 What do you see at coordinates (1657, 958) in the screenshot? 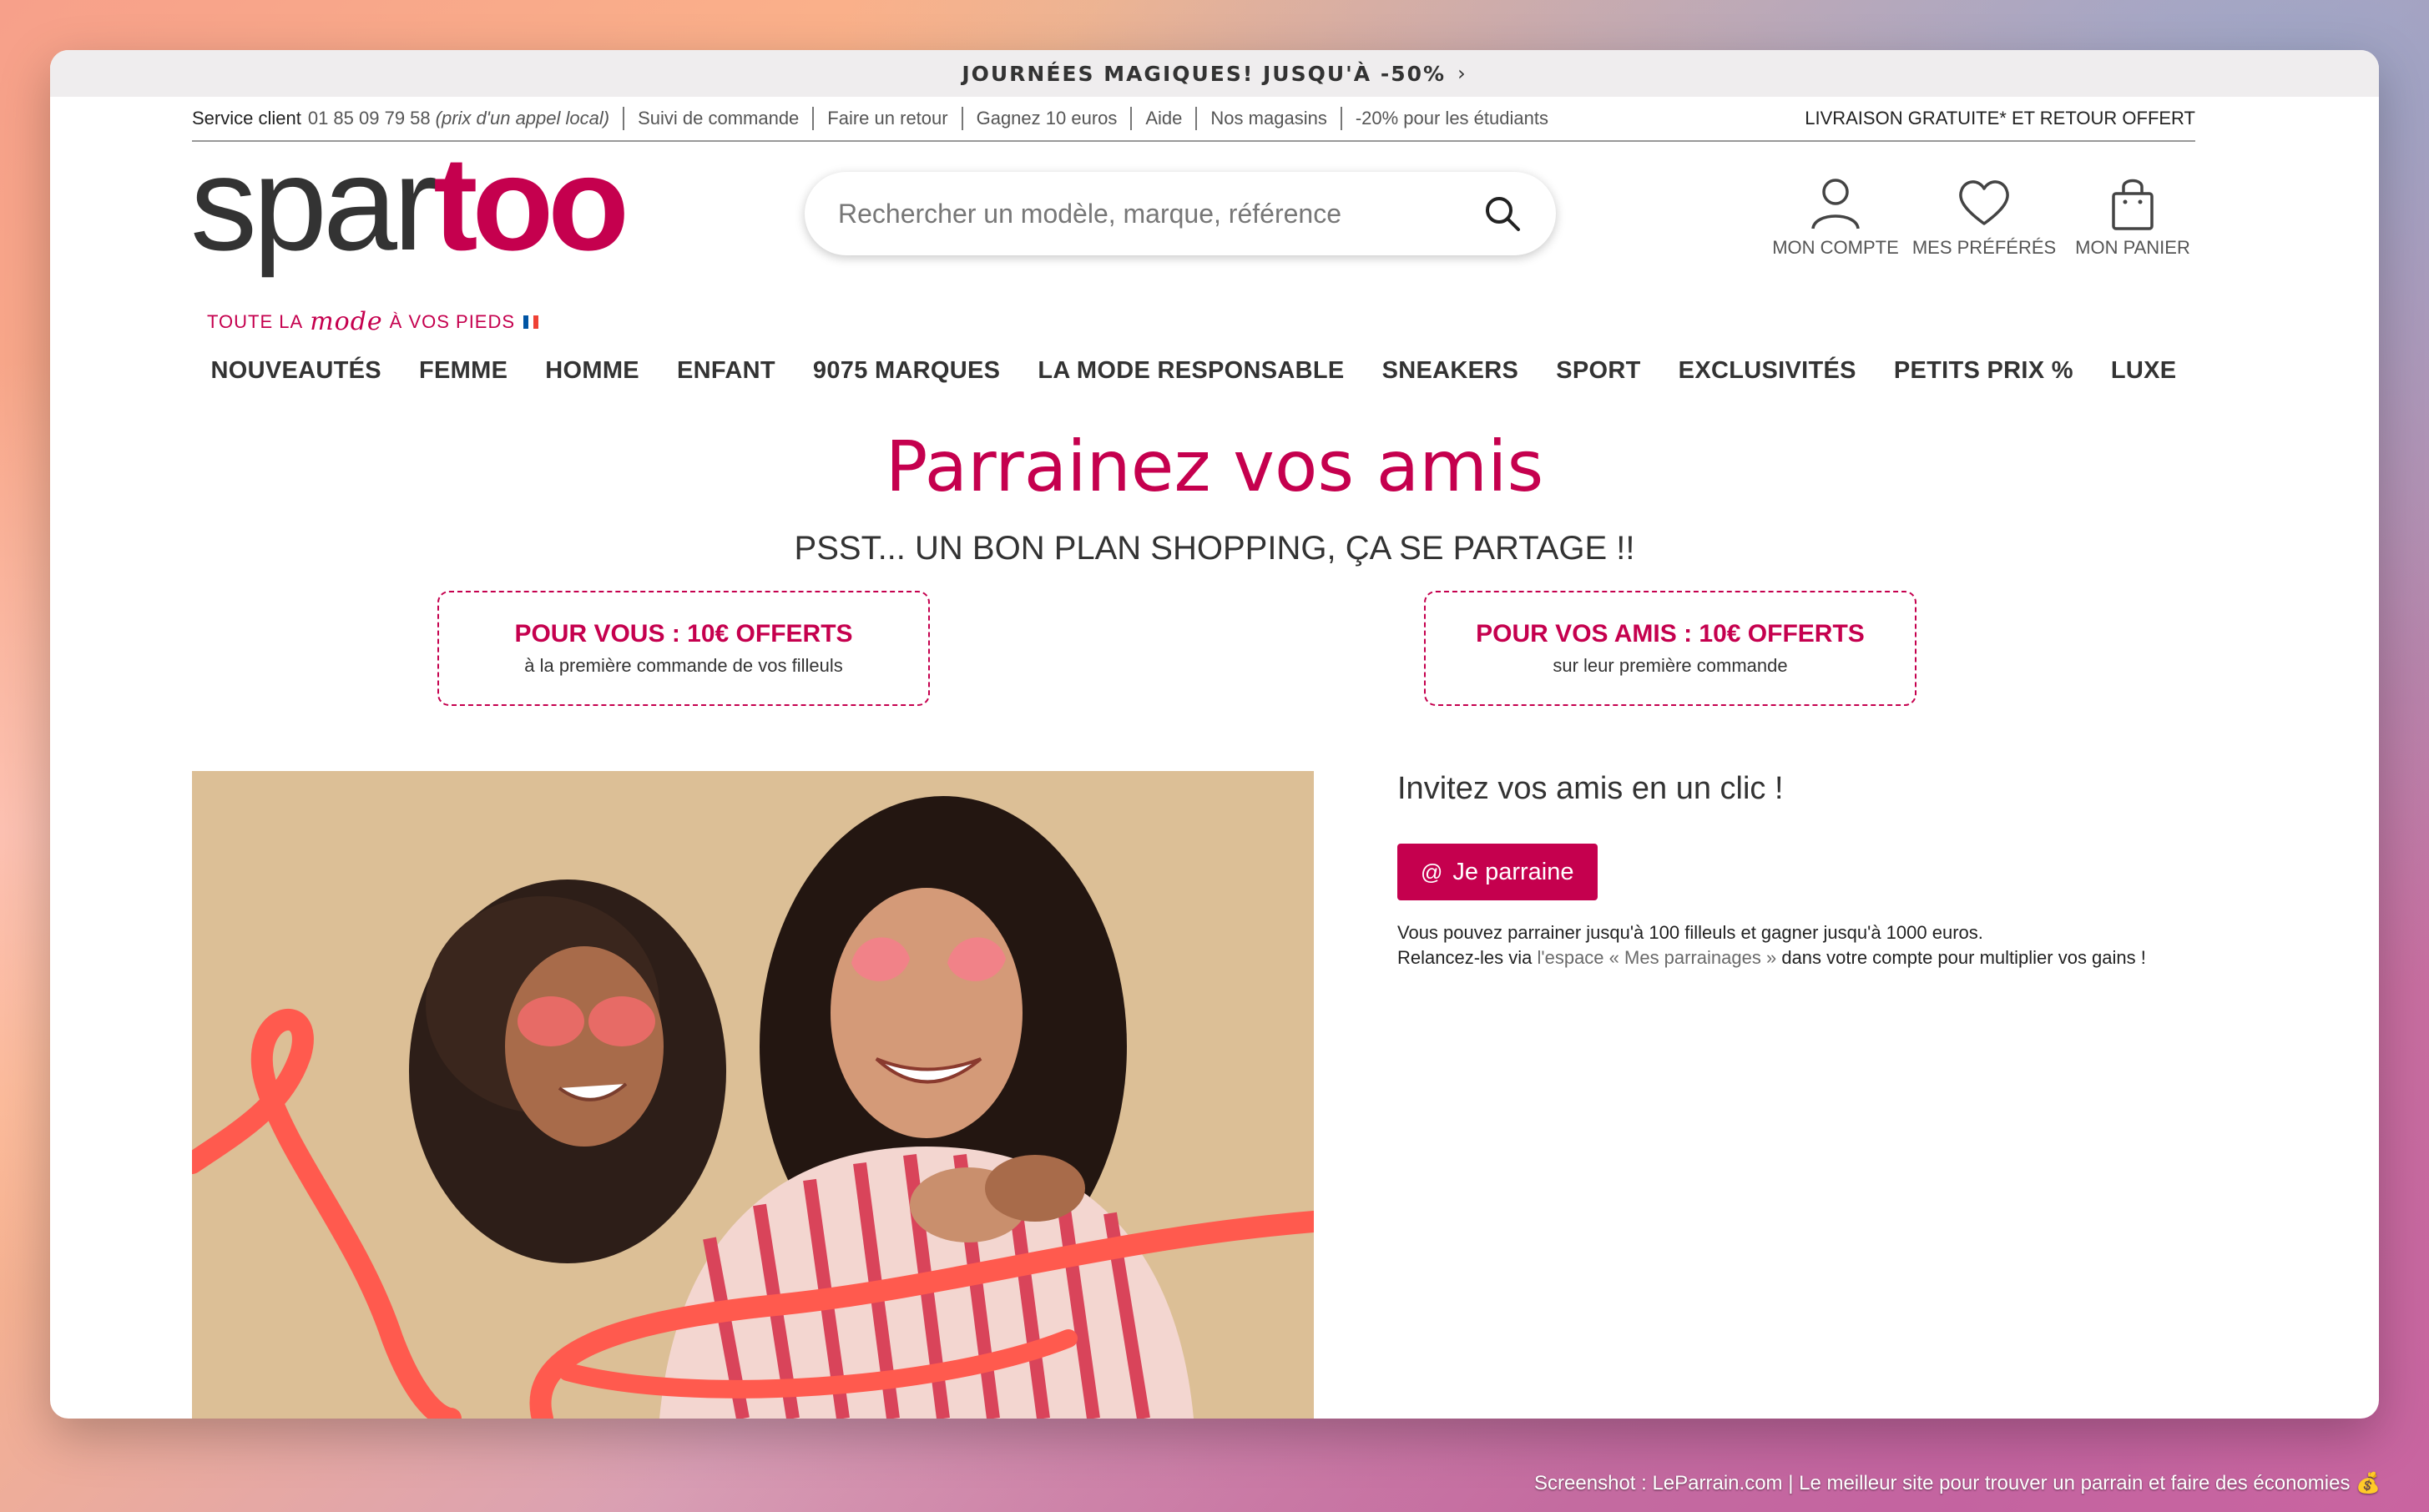
I see `mes-parrainages-link: l'espace « Mes parrainages »` at bounding box center [1657, 958].